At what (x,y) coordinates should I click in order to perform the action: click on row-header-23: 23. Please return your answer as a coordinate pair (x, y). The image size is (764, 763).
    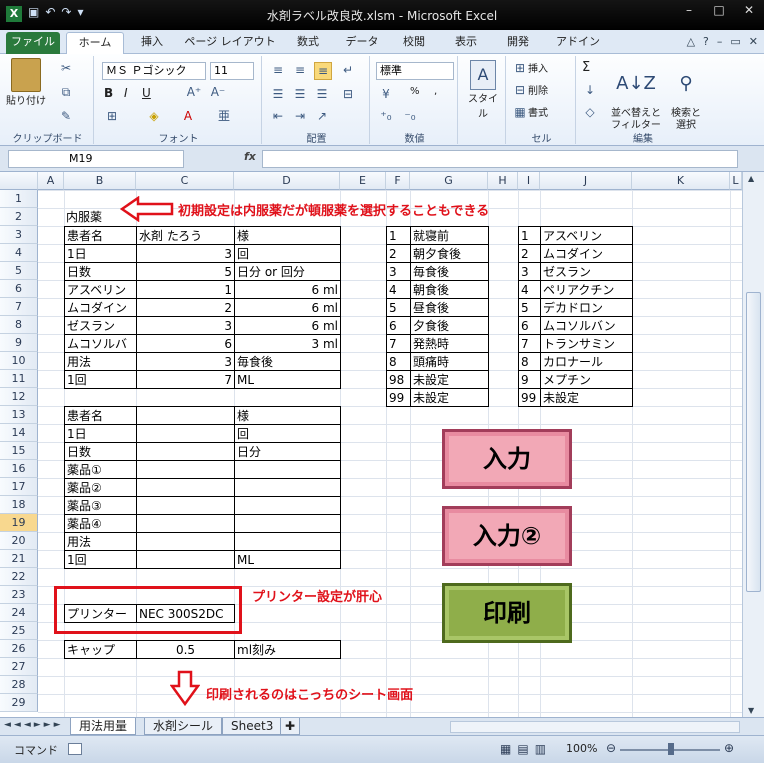
    Looking at the image, I should click on (19, 595).